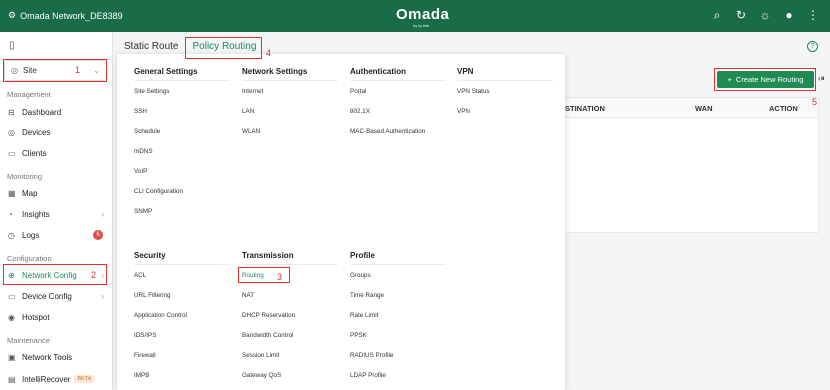 This screenshot has height=390, width=830. I want to click on more-icon: ⋮, so click(813, 15).